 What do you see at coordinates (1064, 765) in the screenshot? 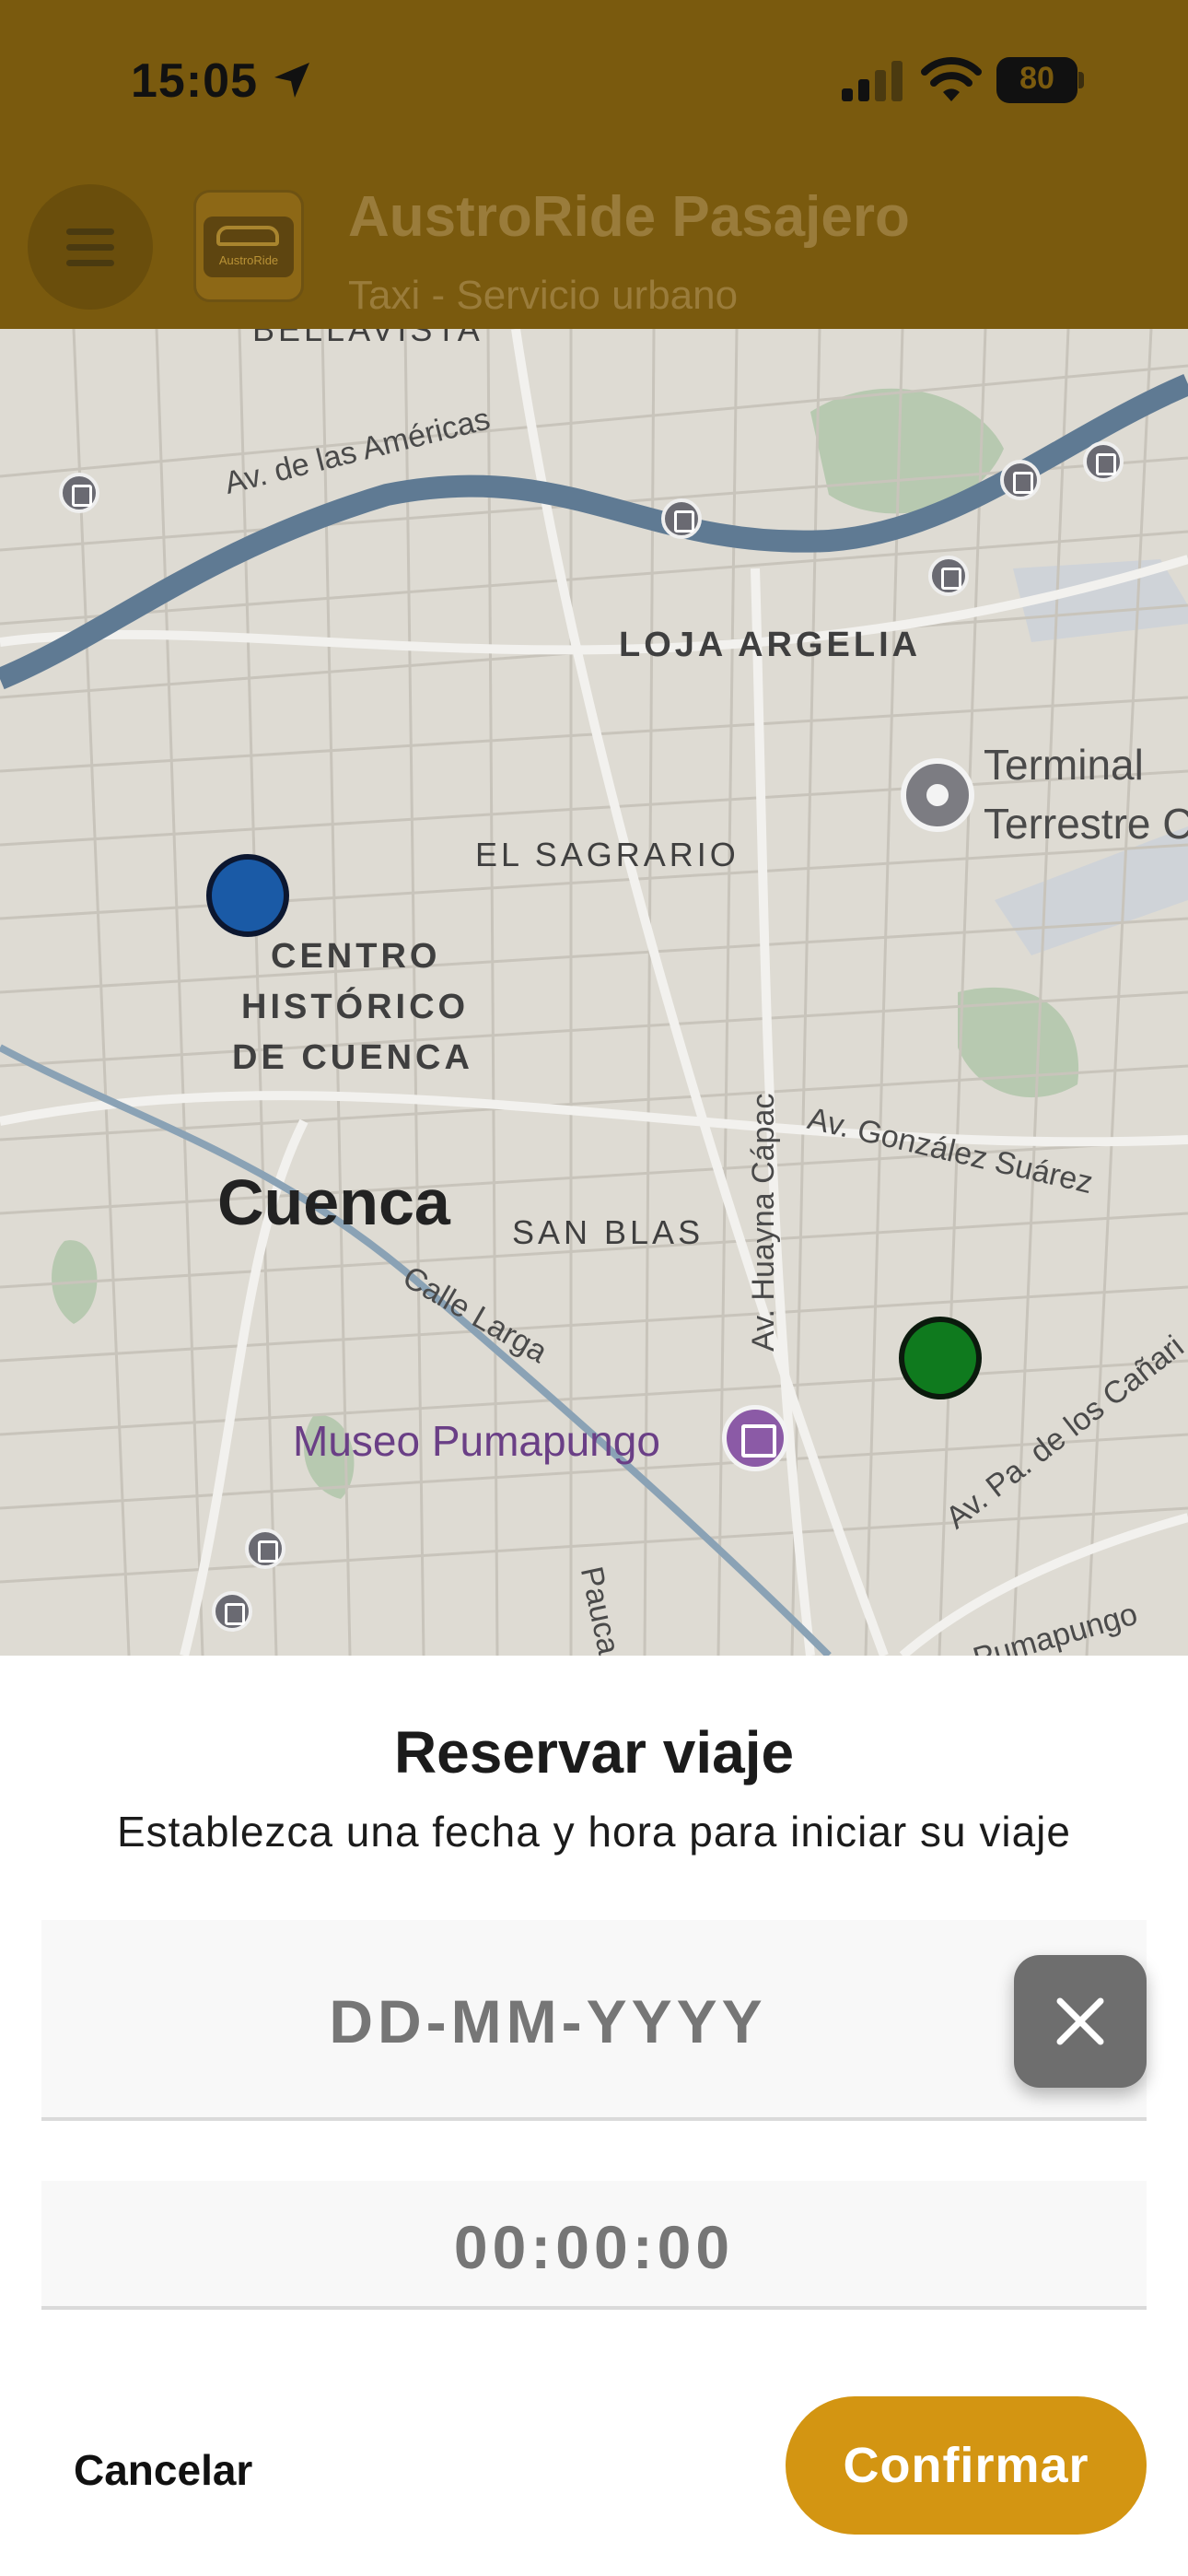
I see `map-label-terminal-1: Terminal` at bounding box center [1064, 765].